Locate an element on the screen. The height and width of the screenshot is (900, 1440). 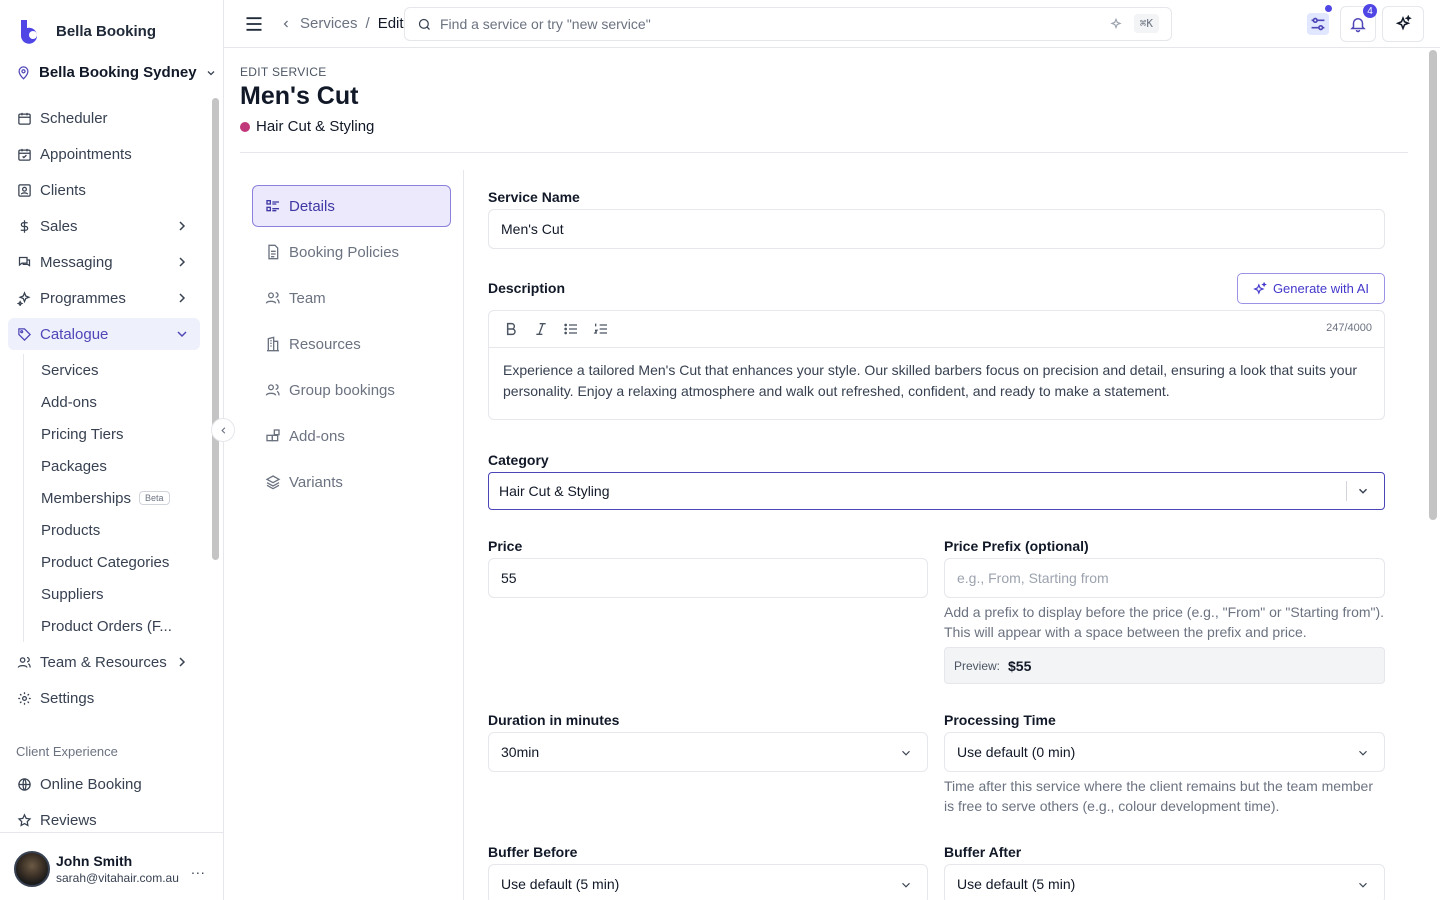
document-icon is located at coordinates (273, 252).